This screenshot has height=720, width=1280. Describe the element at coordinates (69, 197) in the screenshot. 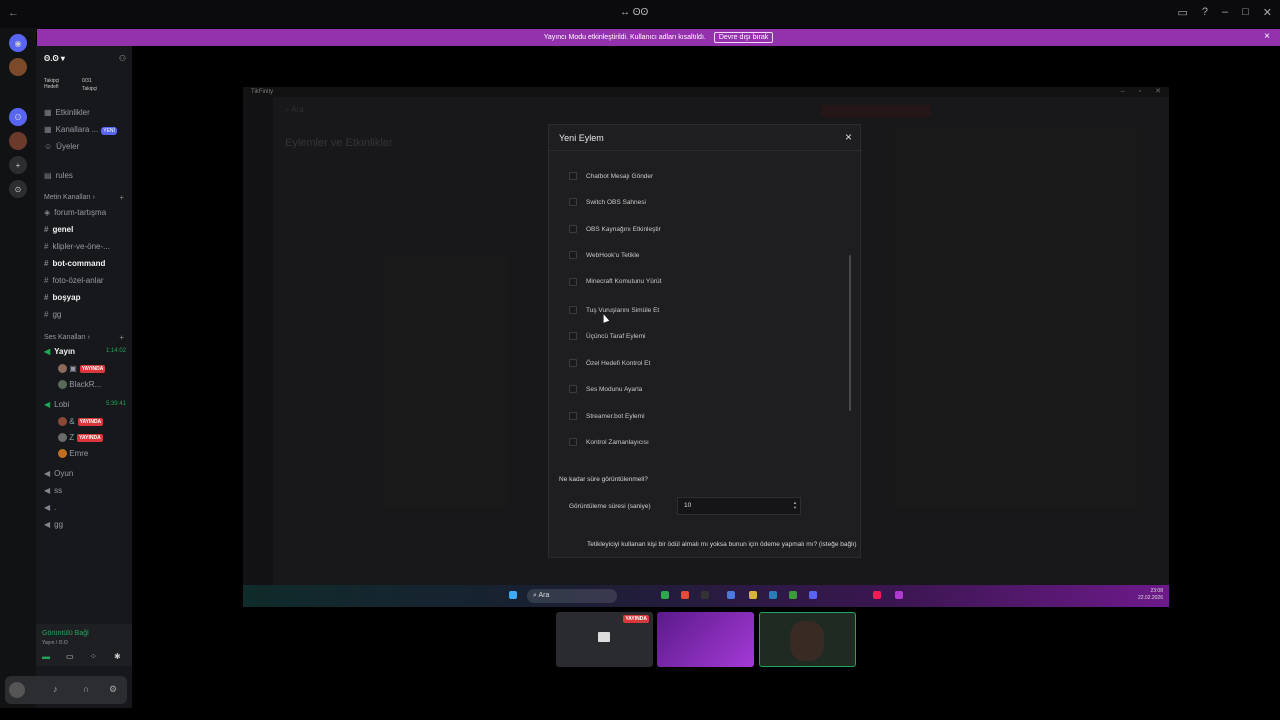

I see `text-channels-header: Metin Kanalları ›` at that location.